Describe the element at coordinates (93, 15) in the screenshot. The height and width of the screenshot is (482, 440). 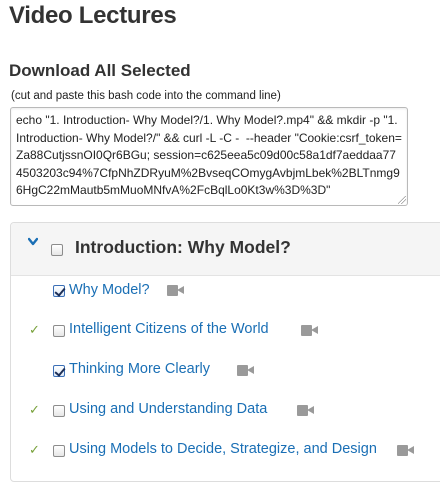
I see `page-title: Video Lectures` at that location.